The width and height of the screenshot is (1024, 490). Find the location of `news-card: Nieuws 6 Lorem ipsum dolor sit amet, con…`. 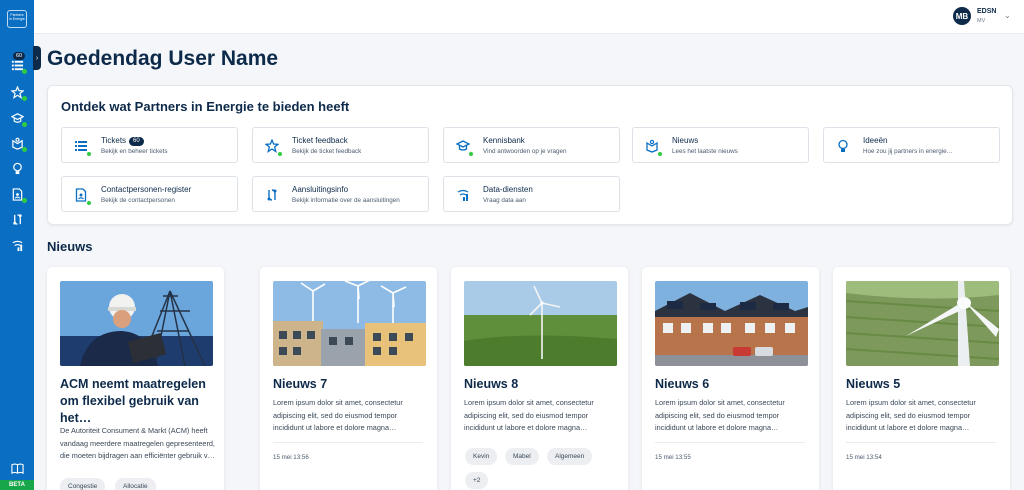

news-card: Nieuws 6 Lorem ipsum dolor sit amet, con… is located at coordinates (730, 378).